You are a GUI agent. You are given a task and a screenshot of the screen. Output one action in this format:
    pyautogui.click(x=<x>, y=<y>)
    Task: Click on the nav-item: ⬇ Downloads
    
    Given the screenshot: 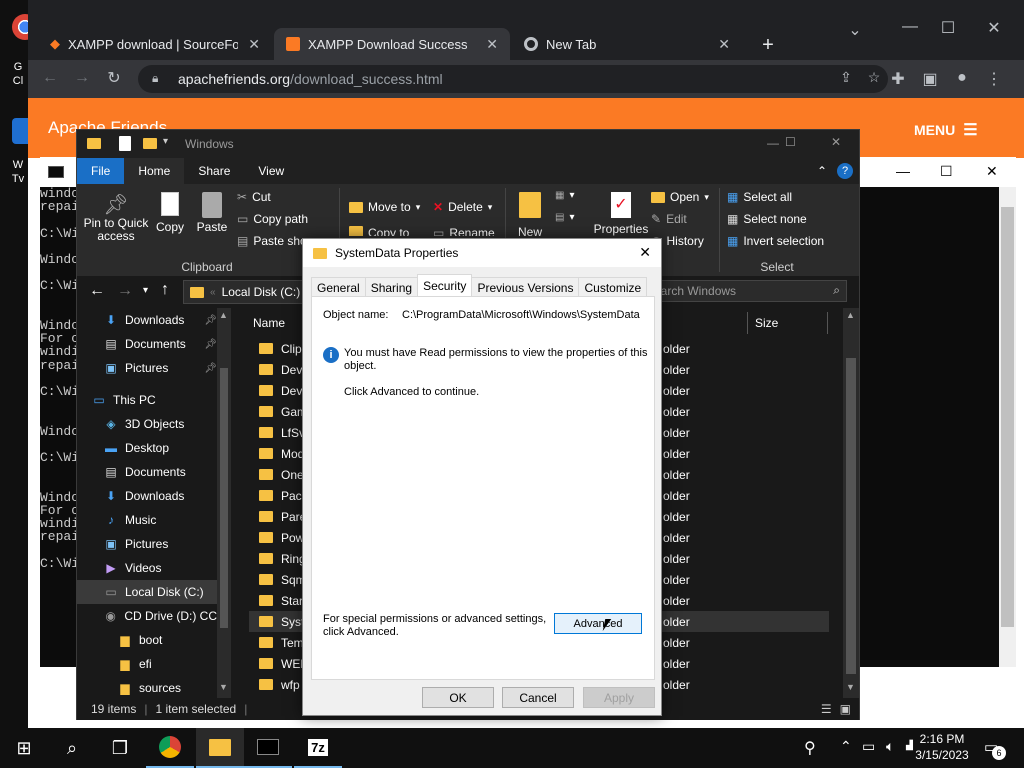 What is the action you would take?
    pyautogui.click(x=147, y=496)
    